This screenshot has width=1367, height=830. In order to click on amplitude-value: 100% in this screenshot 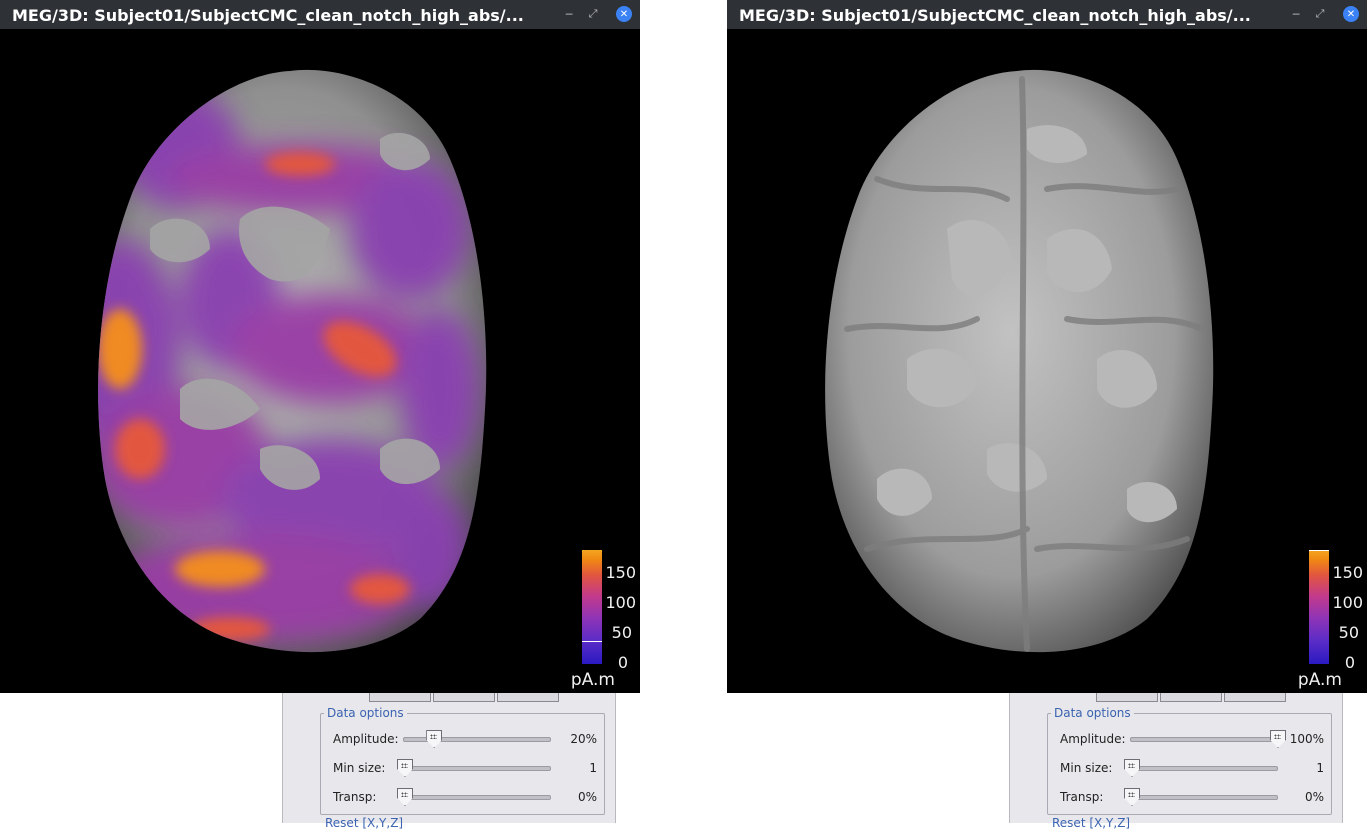, I will do `click(1306, 739)`.